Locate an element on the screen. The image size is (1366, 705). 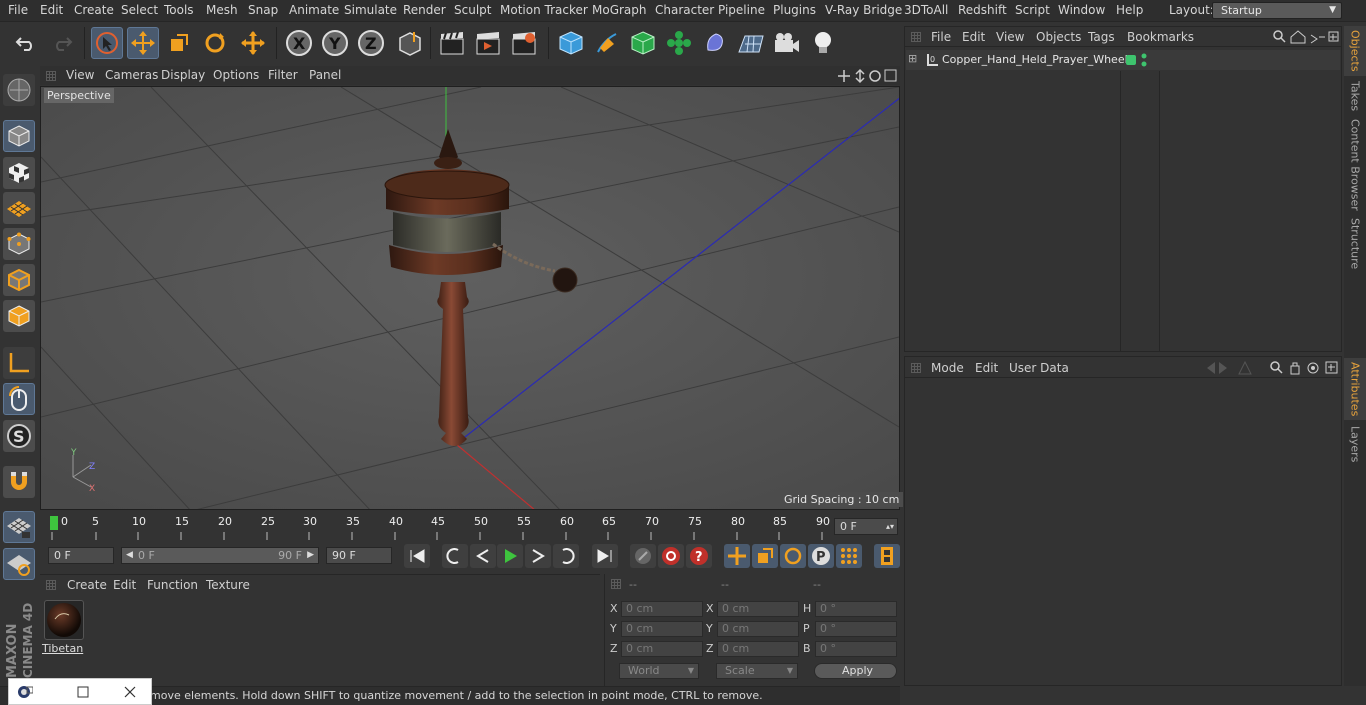
menu-script: Script is located at coordinates (1032, 10).